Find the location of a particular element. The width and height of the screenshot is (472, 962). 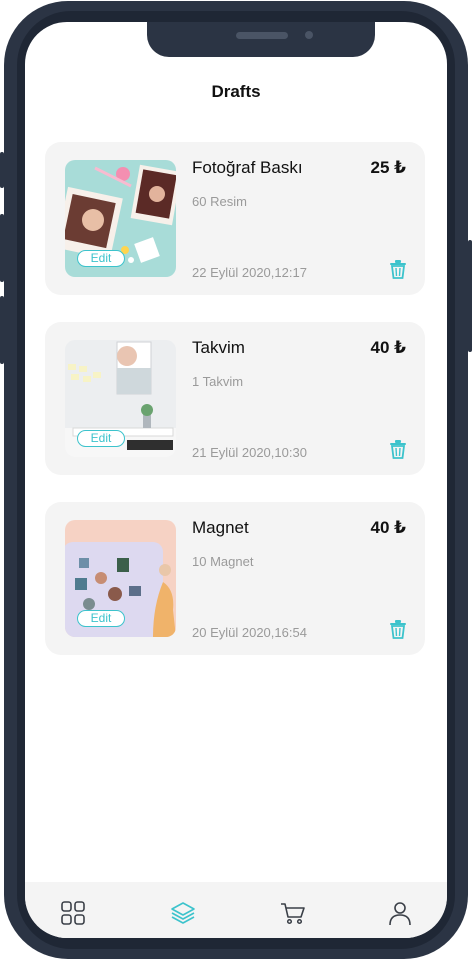

draft-count: 60 Resim is located at coordinates (219, 201).